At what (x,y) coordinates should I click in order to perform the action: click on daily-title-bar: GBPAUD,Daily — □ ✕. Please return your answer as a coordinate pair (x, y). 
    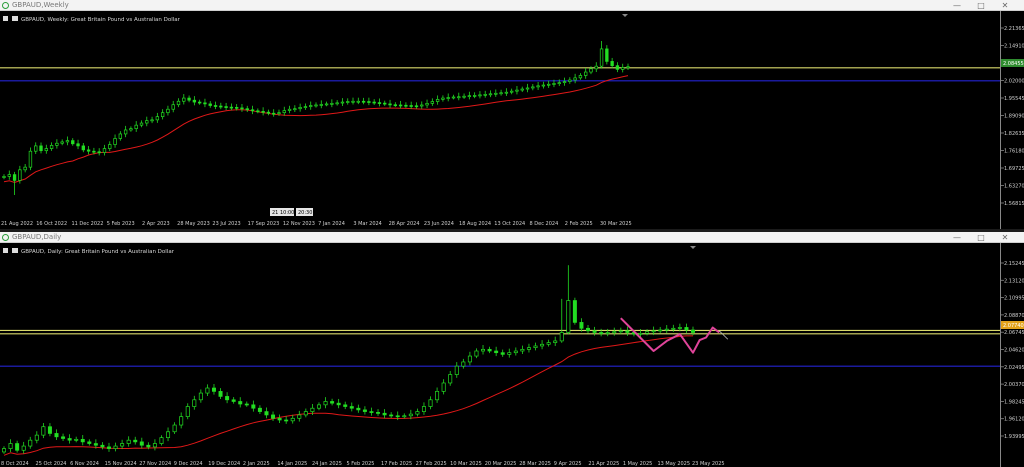
    Looking at the image, I should click on (512, 237).